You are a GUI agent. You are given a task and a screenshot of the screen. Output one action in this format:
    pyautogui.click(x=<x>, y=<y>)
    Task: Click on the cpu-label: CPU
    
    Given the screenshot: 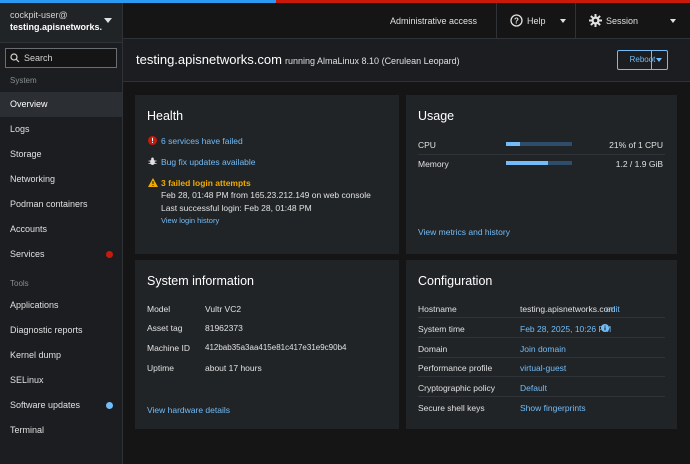 What is the action you would take?
    pyautogui.click(x=427, y=145)
    